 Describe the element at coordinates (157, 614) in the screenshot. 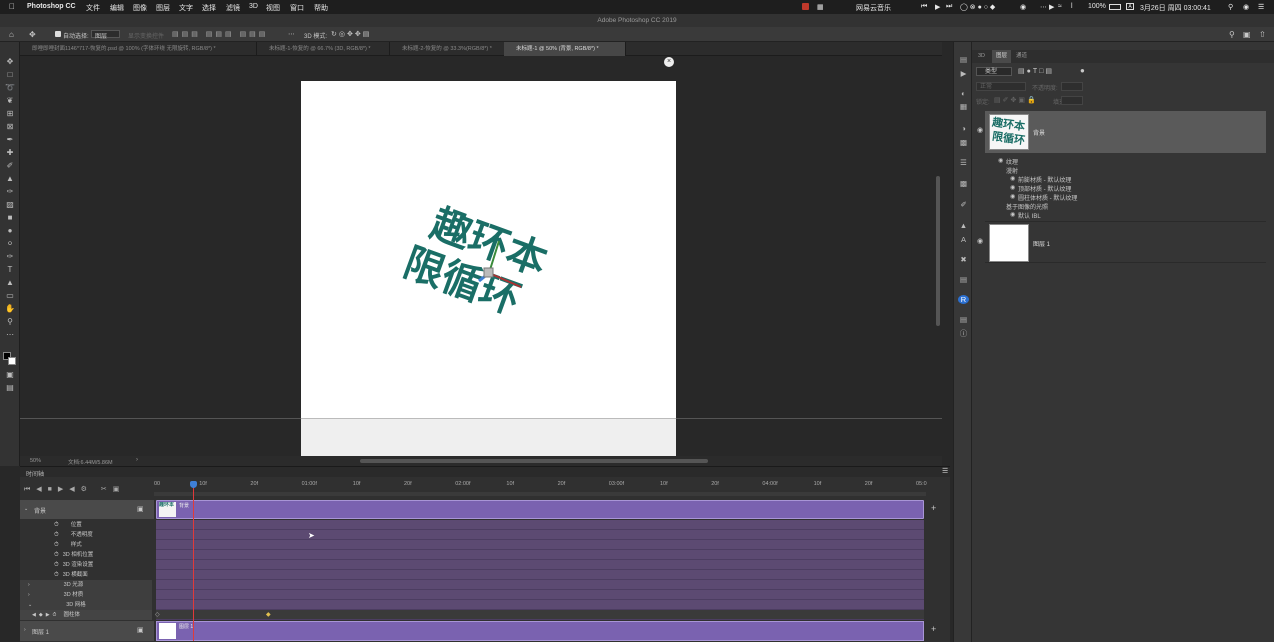

I see `keyframe-start-icon: ◇` at that location.